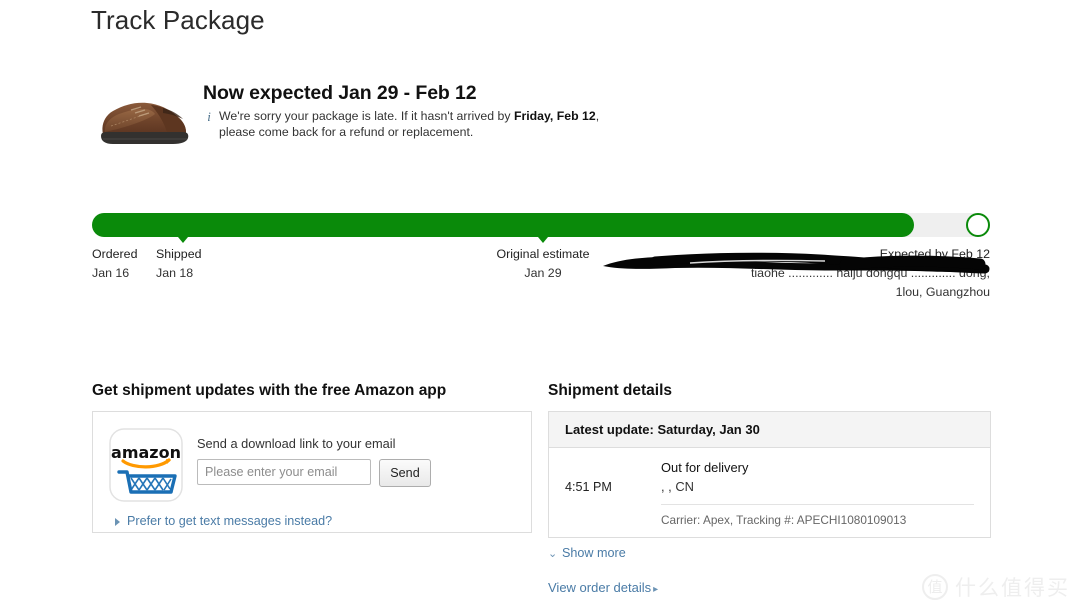 This screenshot has height=608, width=1080. I want to click on expected-headline: Now expected Jan 29 - Feb 12, so click(340, 93).